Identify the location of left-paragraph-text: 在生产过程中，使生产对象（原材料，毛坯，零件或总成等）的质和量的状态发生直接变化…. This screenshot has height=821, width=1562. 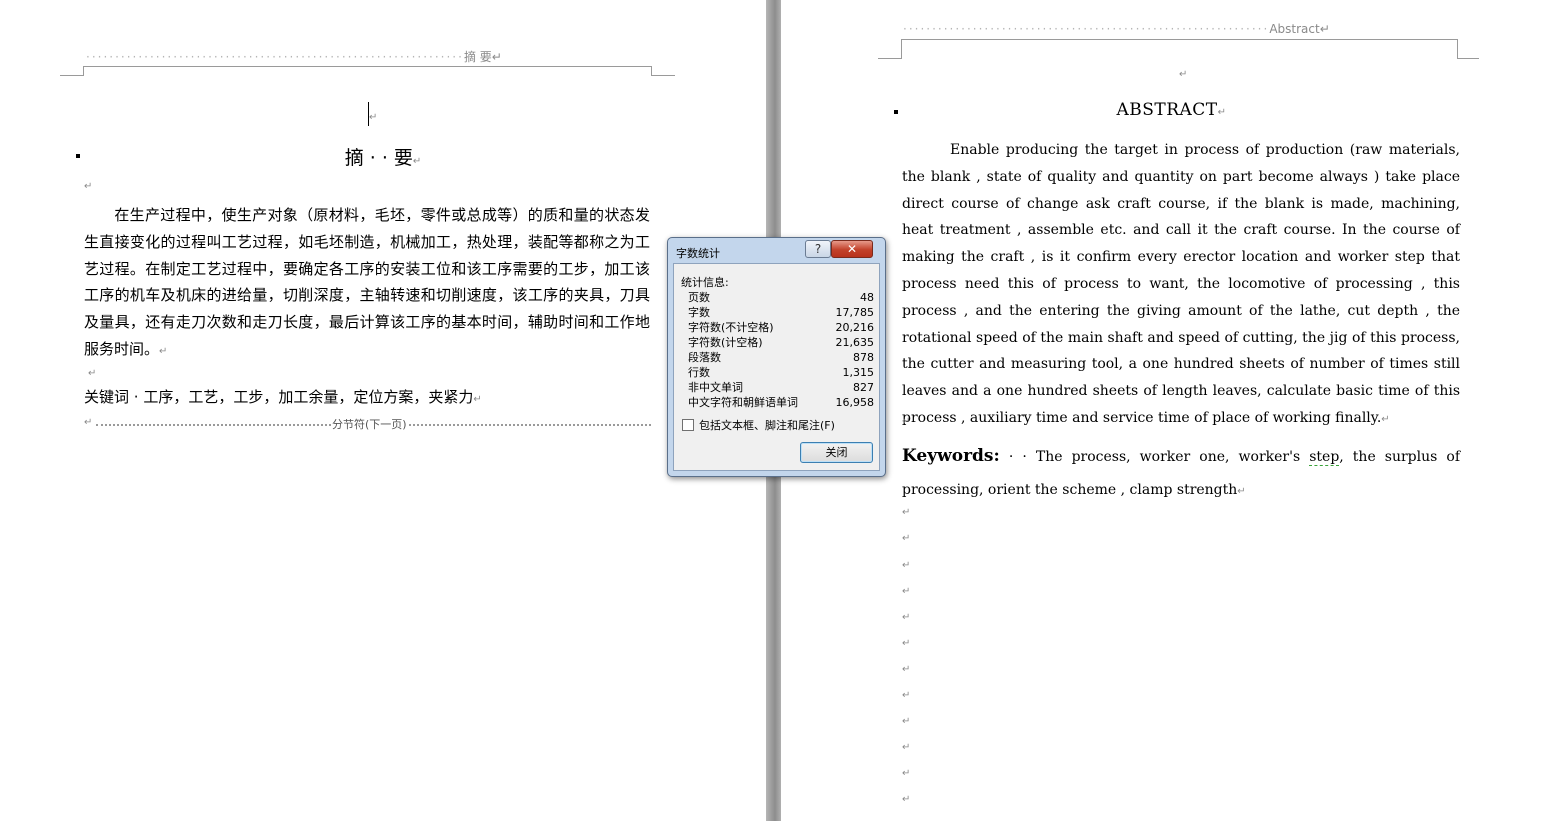
(367, 282).